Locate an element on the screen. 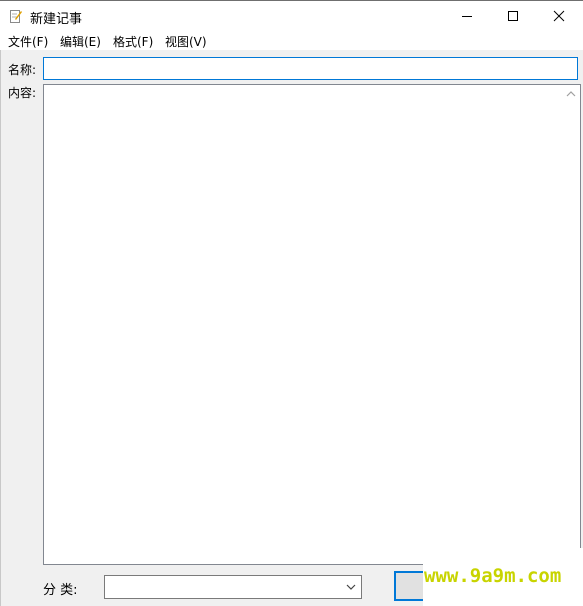 The height and width of the screenshot is (606, 583). maximize-icon is located at coordinates (513, 16).